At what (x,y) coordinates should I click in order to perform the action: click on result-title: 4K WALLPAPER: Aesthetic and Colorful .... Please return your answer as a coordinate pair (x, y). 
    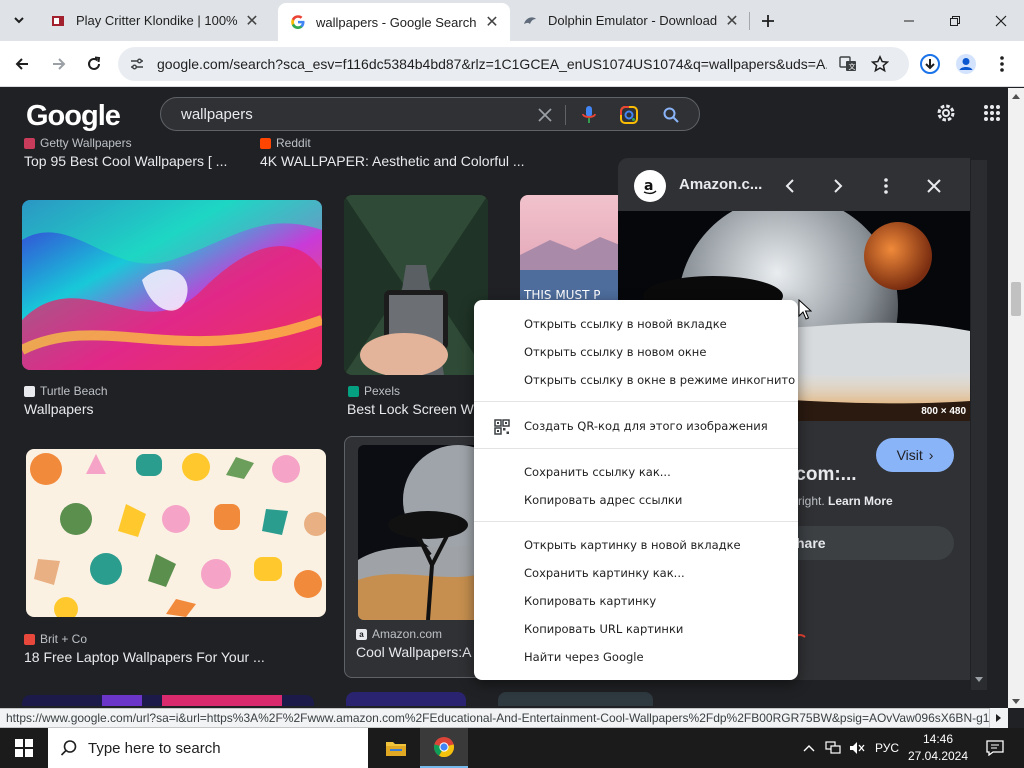
    Looking at the image, I should click on (410, 161).